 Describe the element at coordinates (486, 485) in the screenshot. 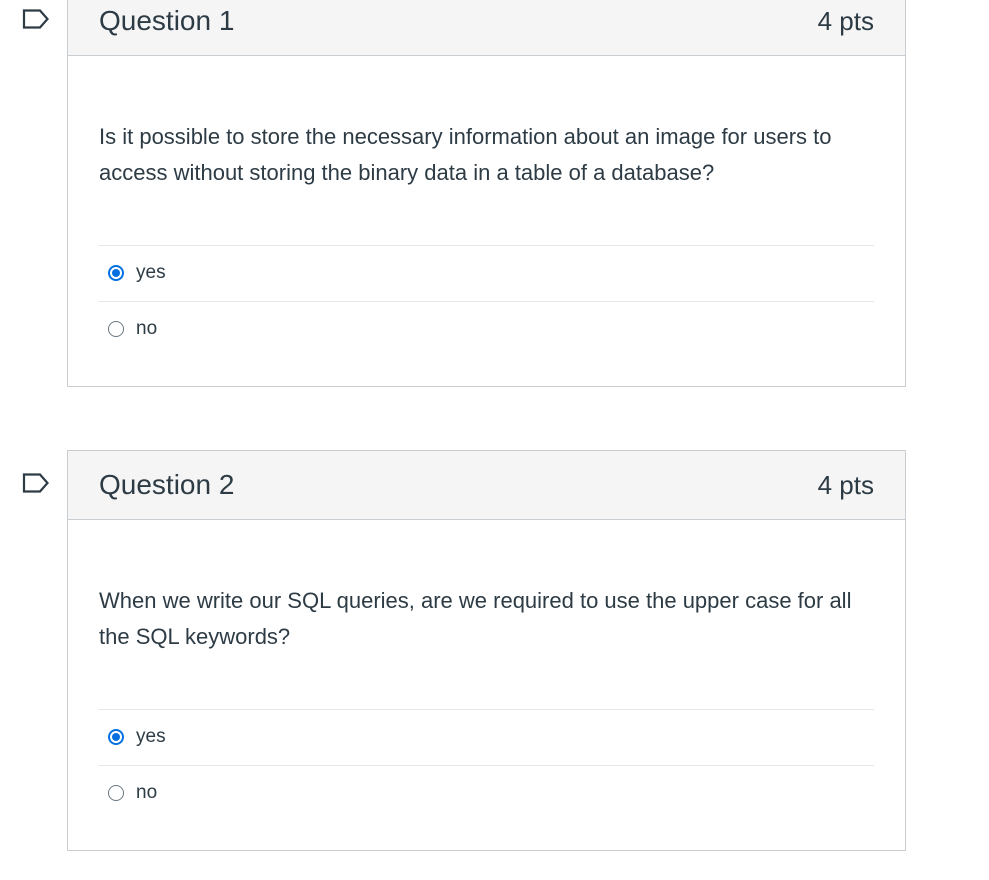

I see `question-header: Question 2 4 pts` at that location.